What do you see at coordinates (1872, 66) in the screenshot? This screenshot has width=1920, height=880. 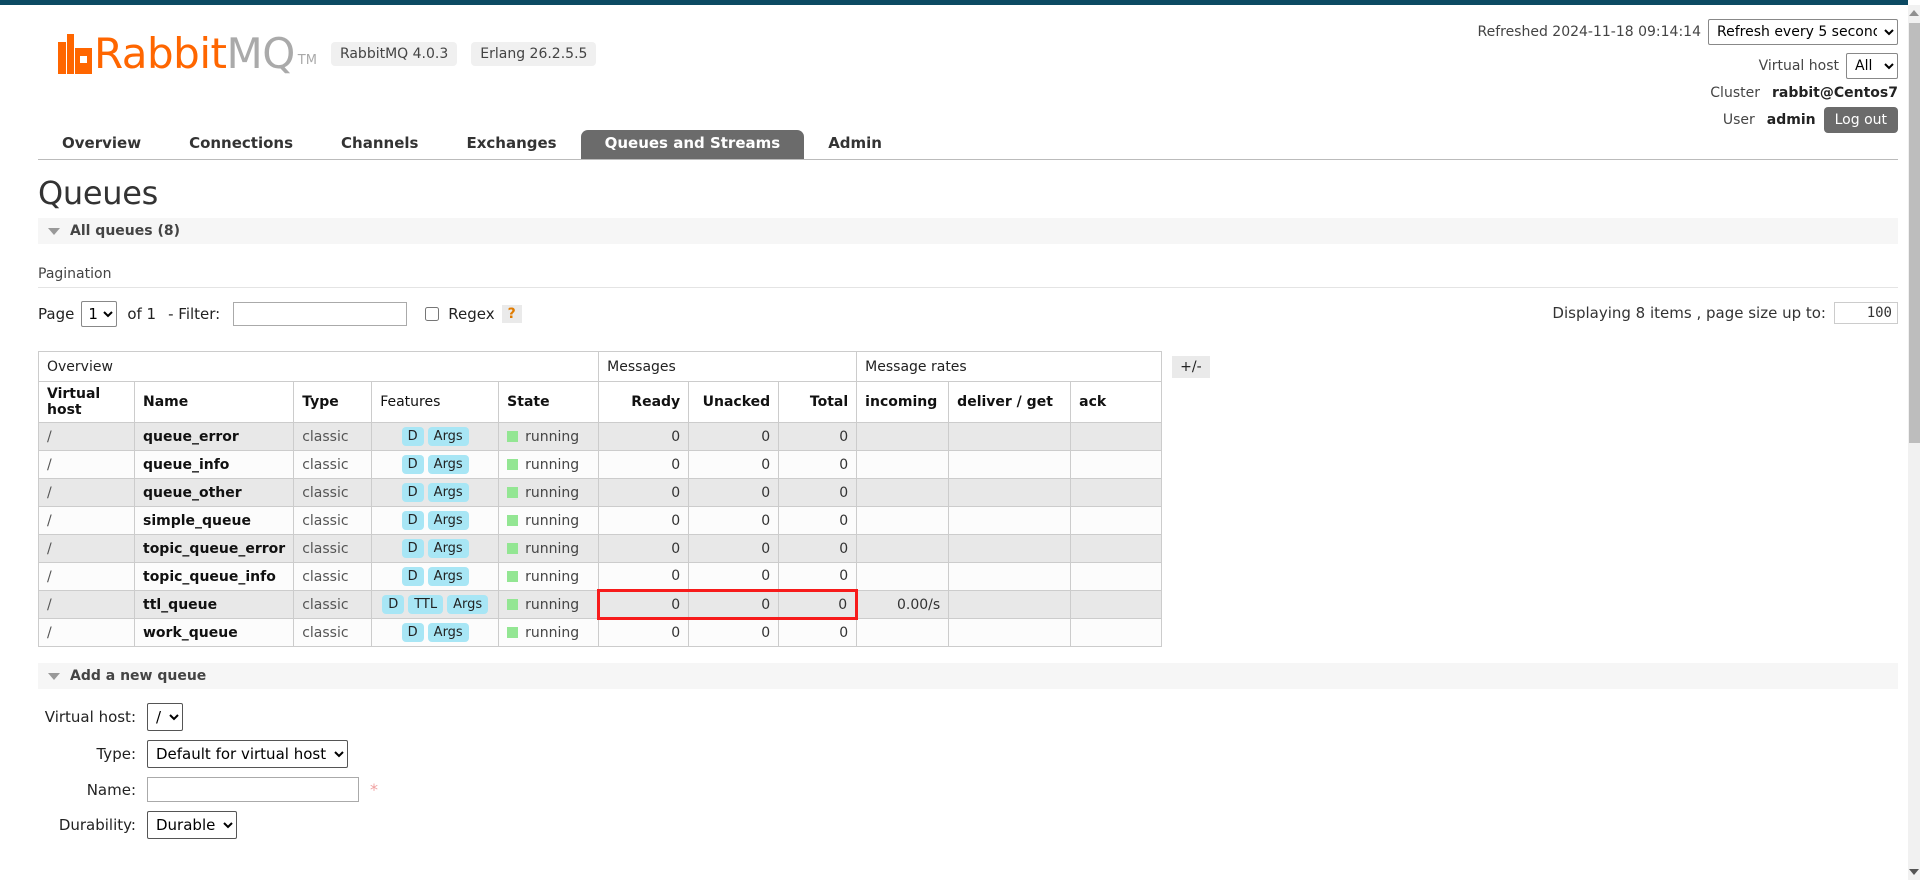 I see `vhost-select: All` at bounding box center [1872, 66].